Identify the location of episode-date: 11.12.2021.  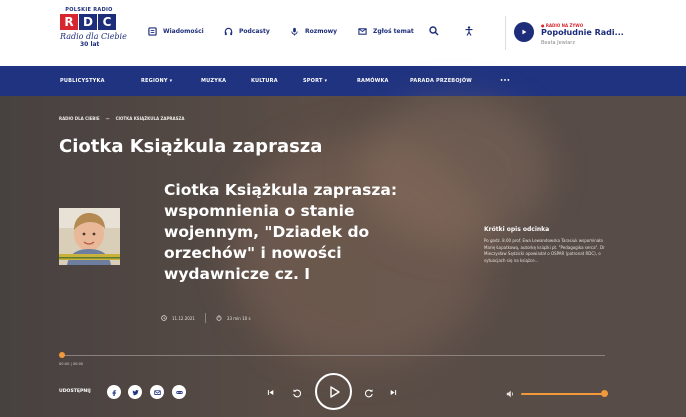
(183, 318).